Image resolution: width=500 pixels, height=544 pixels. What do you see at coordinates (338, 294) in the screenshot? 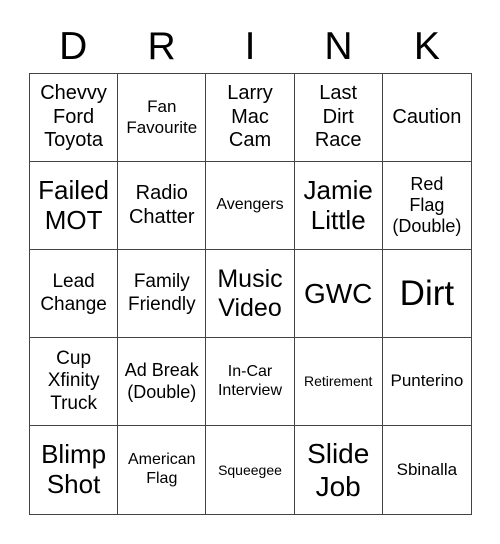
I see `bingo-cell: GWC` at bounding box center [338, 294].